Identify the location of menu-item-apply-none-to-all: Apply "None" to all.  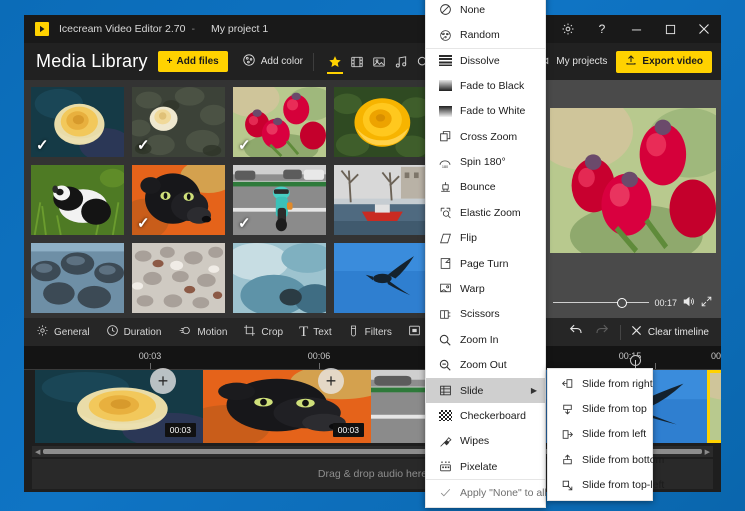
(486, 491).